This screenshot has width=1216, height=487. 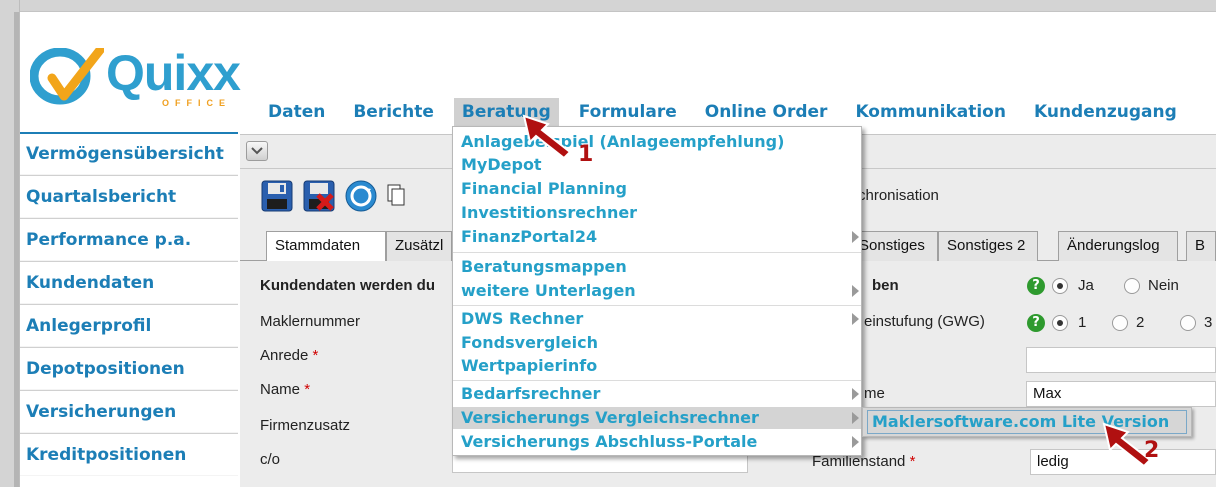 What do you see at coordinates (10, 243) in the screenshot?
I see `window-left-border` at bounding box center [10, 243].